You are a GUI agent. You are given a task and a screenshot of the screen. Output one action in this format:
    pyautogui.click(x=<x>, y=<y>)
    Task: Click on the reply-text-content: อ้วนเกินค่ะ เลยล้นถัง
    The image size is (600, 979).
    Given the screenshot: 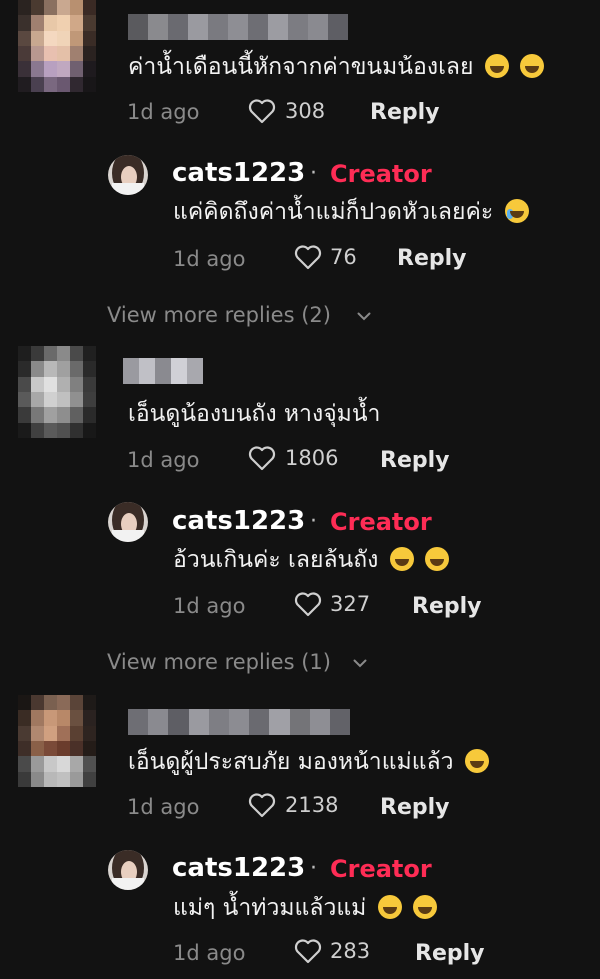 What is the action you would take?
    pyautogui.click(x=276, y=560)
    